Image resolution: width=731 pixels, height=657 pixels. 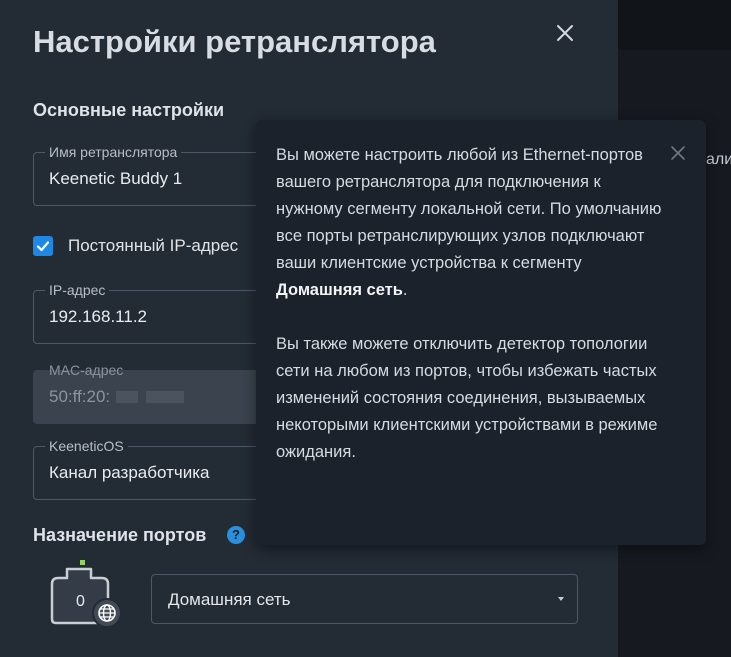 I want to click on port-status-led, so click(x=82, y=562).